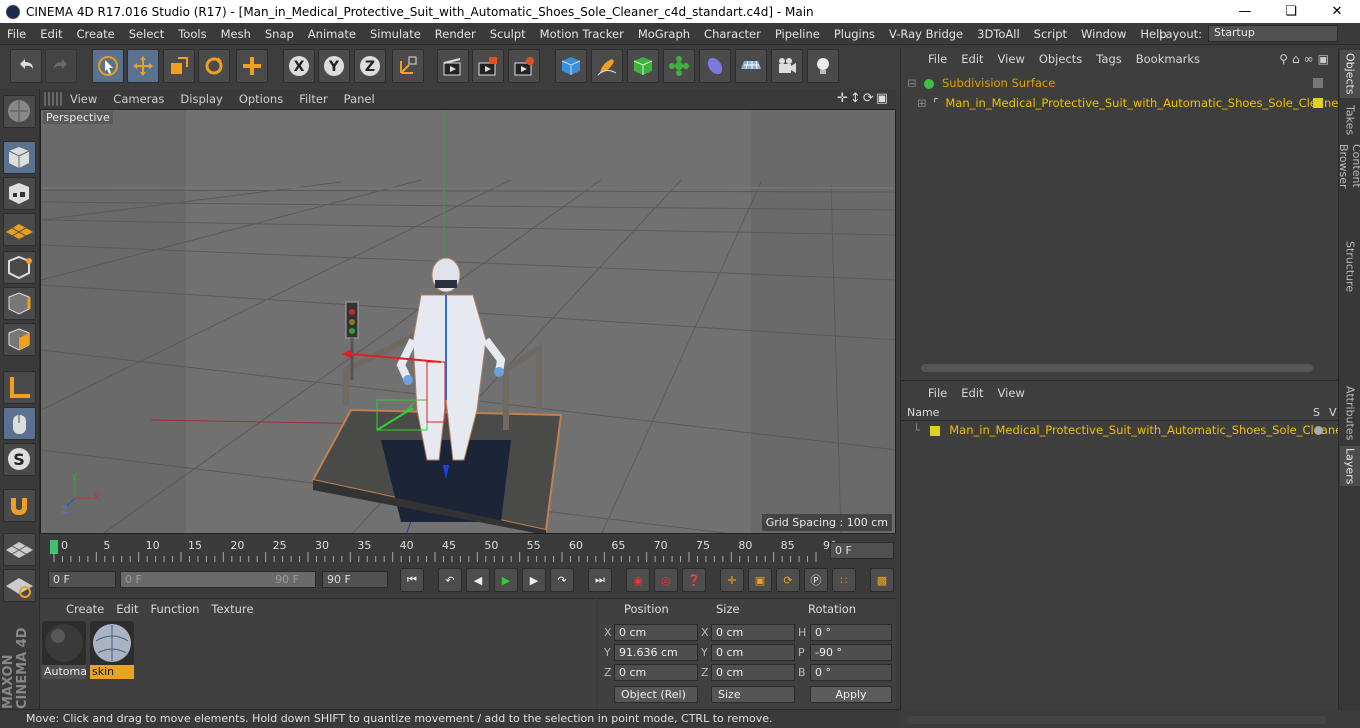  I want to click on om-horizontal-scrollbar, so click(1117, 368).